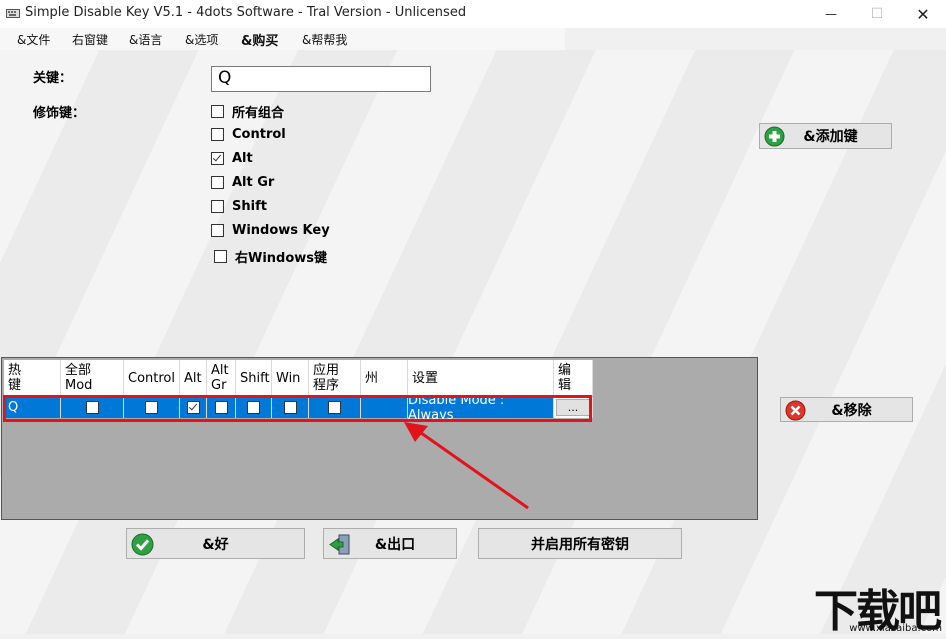 The width and height of the screenshot is (946, 639). I want to click on minimize-icon: —, so click(831, 14).